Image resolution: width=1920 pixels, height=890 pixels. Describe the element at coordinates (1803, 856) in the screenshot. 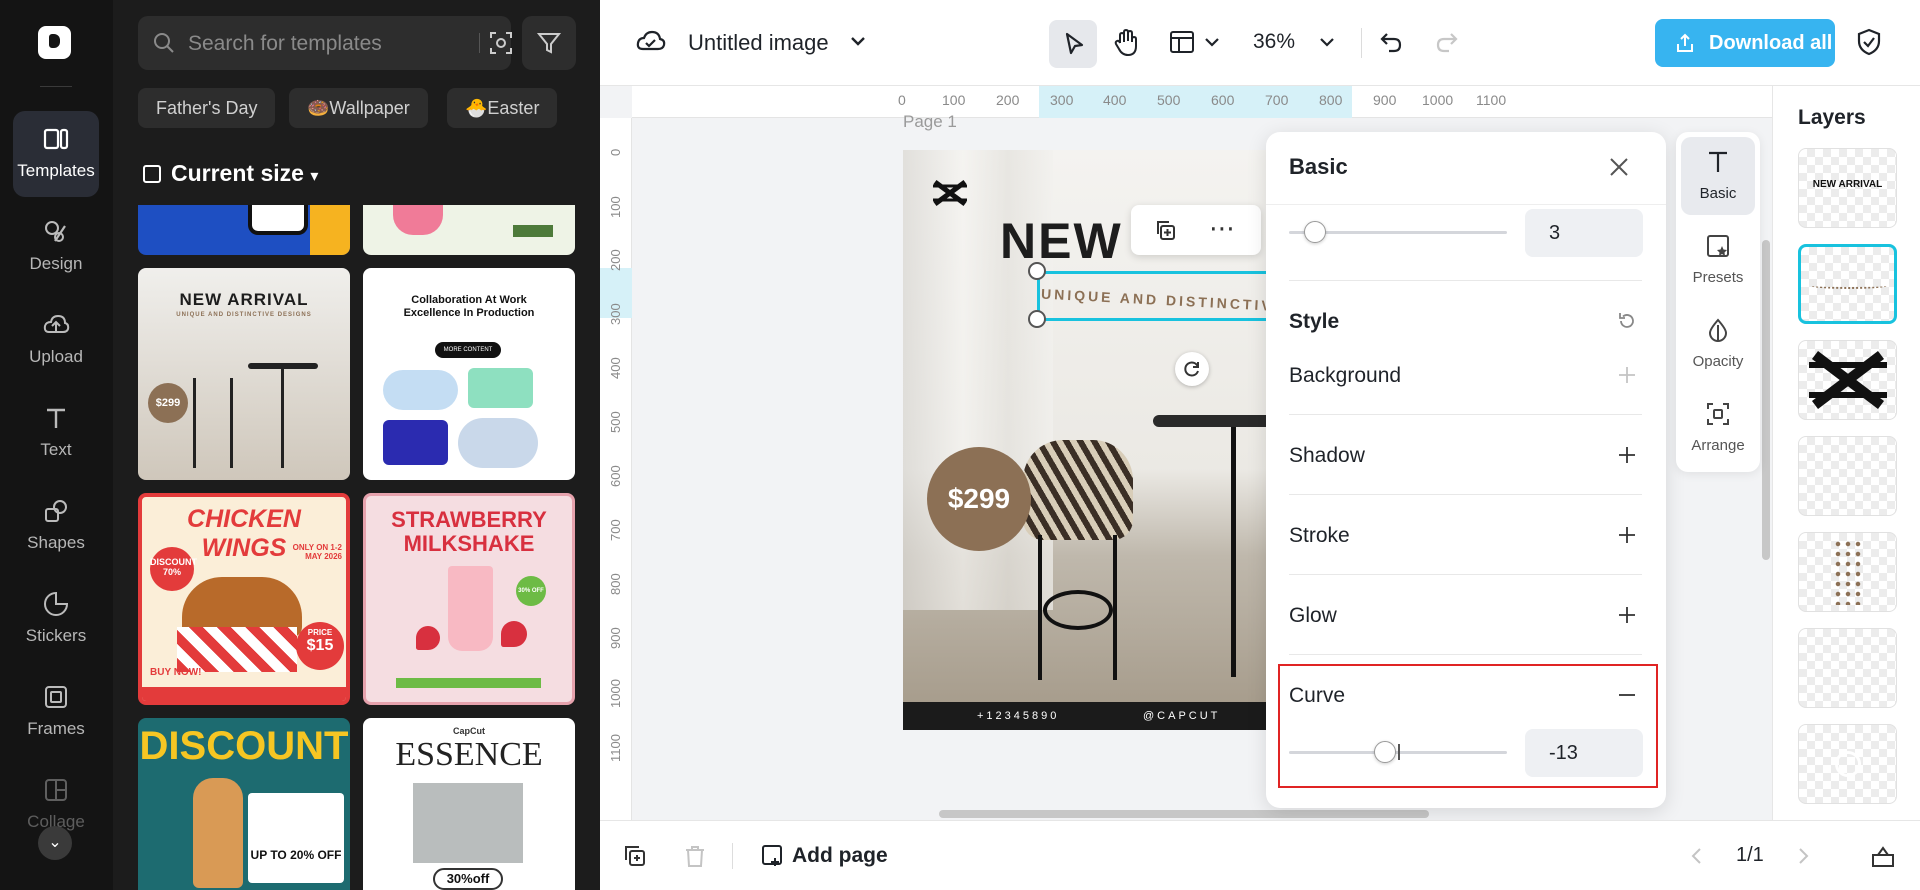

I see `next-page-icon` at that location.